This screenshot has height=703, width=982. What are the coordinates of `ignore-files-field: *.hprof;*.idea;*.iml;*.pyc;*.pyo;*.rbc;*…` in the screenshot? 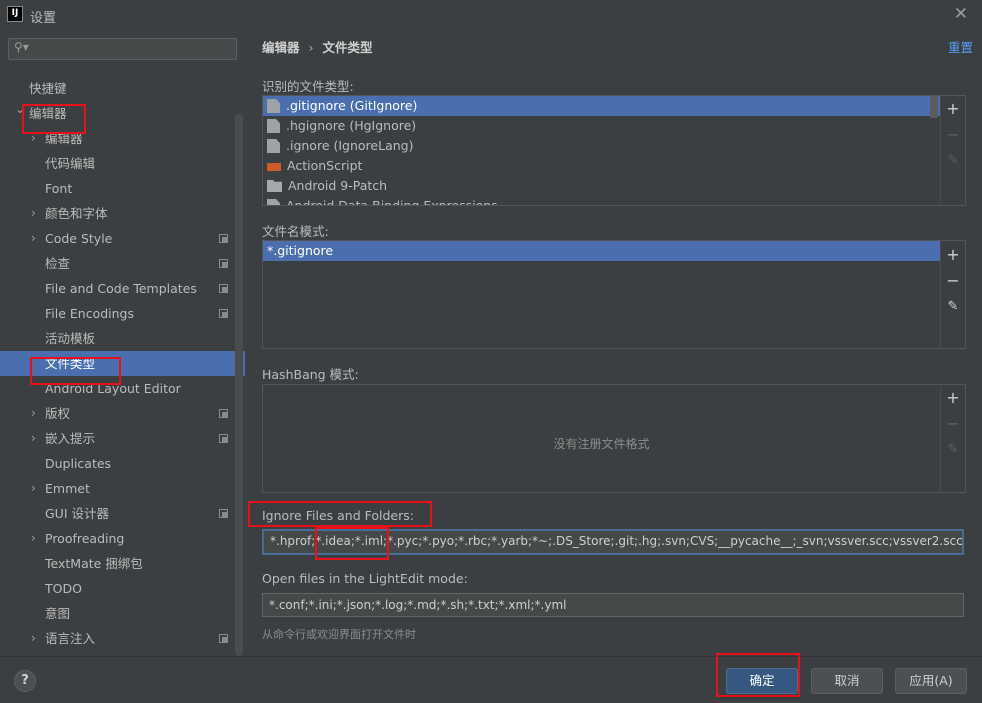 It's located at (613, 542).